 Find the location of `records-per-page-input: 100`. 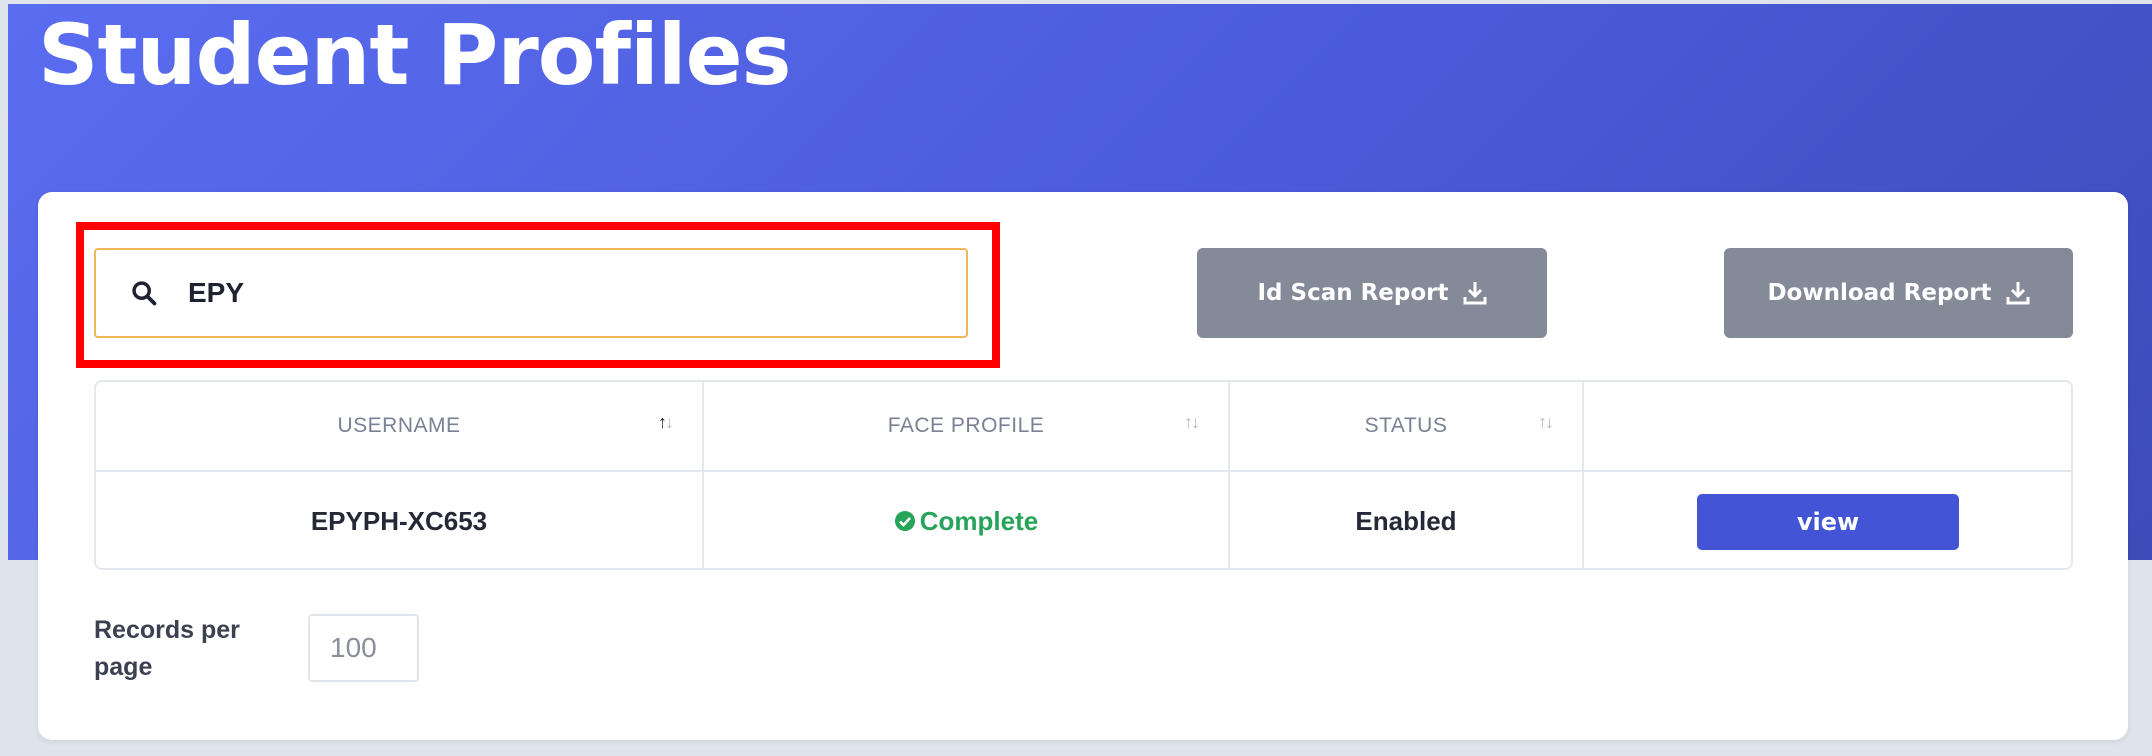

records-per-page-input: 100 is located at coordinates (363, 648).